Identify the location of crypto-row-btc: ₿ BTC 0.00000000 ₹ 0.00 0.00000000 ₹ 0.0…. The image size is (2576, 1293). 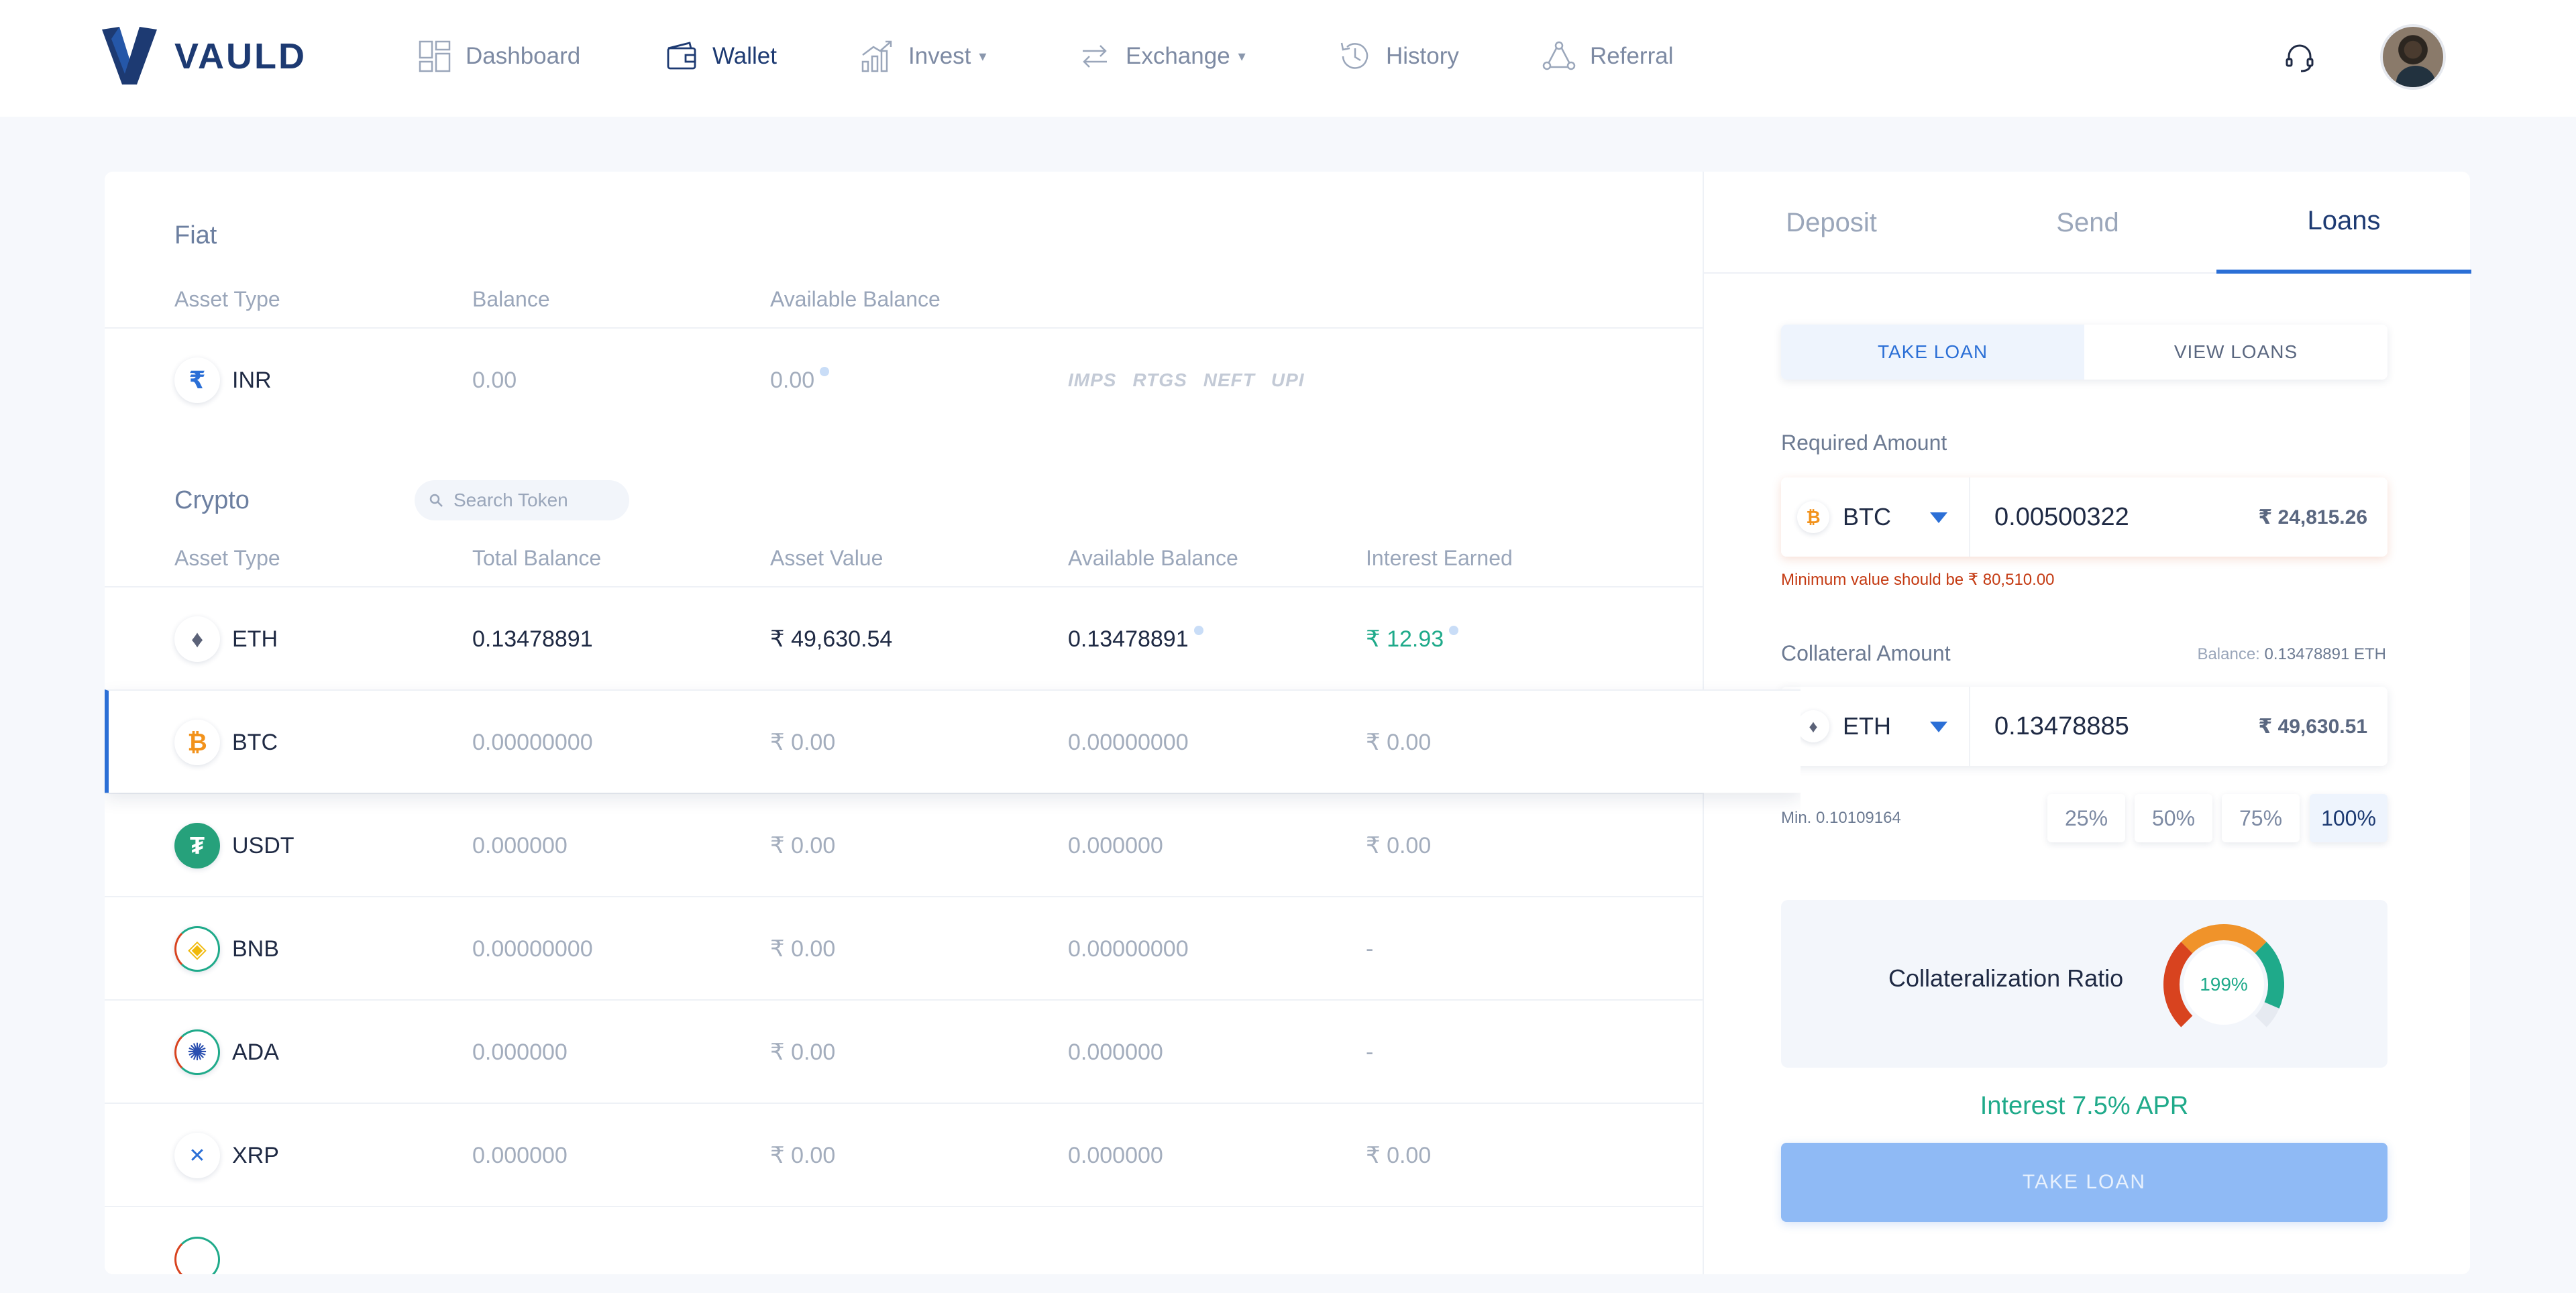
(953, 741).